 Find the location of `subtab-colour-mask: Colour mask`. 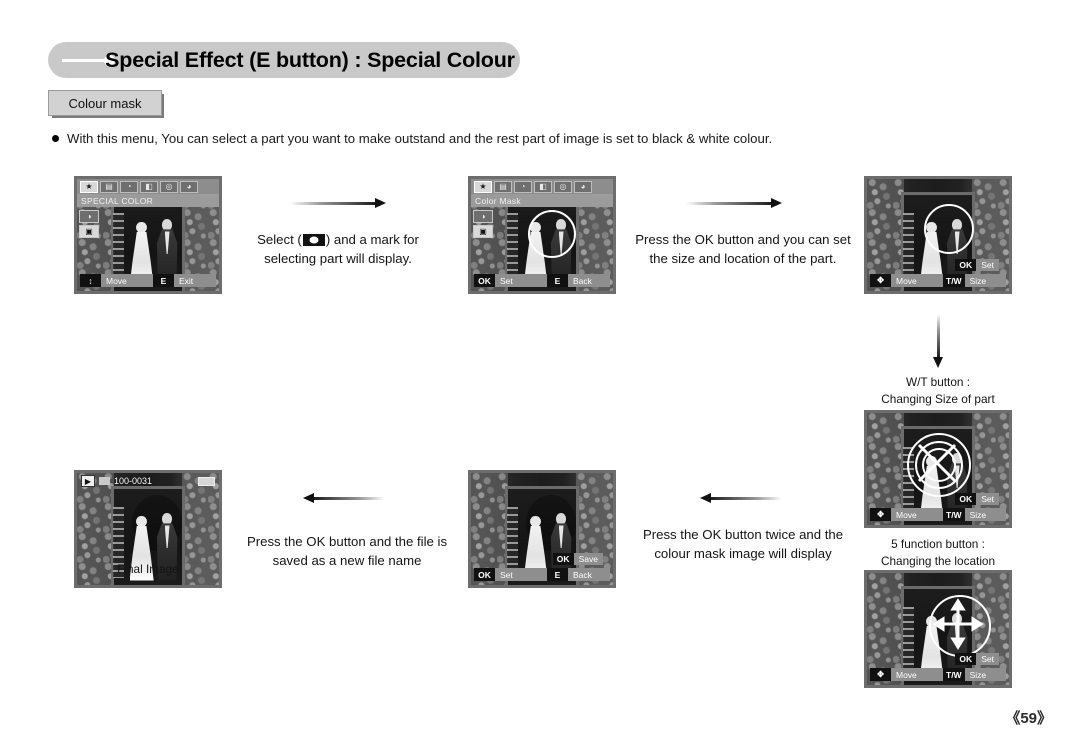

subtab-colour-mask: Colour mask is located at coordinates (105, 103).